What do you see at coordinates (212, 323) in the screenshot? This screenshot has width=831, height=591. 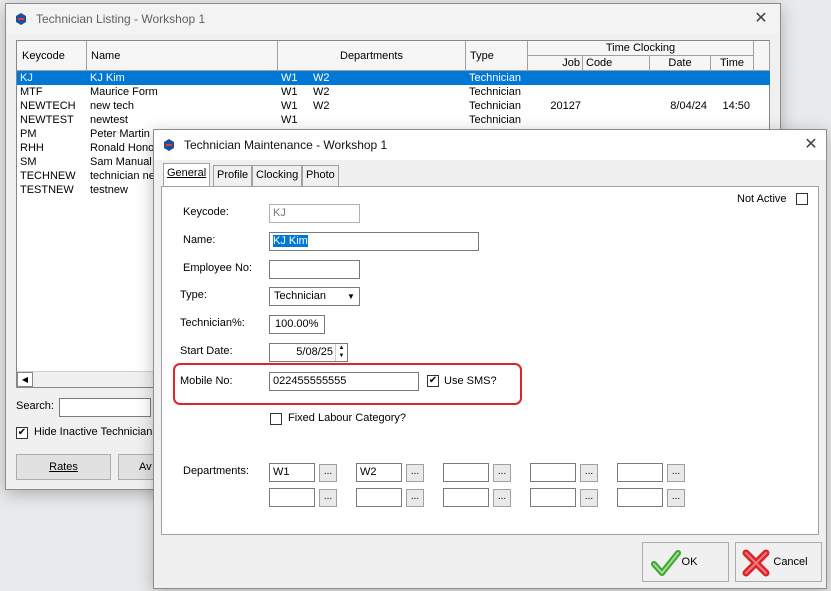 I see `technician-pct-label: Technician%:` at bounding box center [212, 323].